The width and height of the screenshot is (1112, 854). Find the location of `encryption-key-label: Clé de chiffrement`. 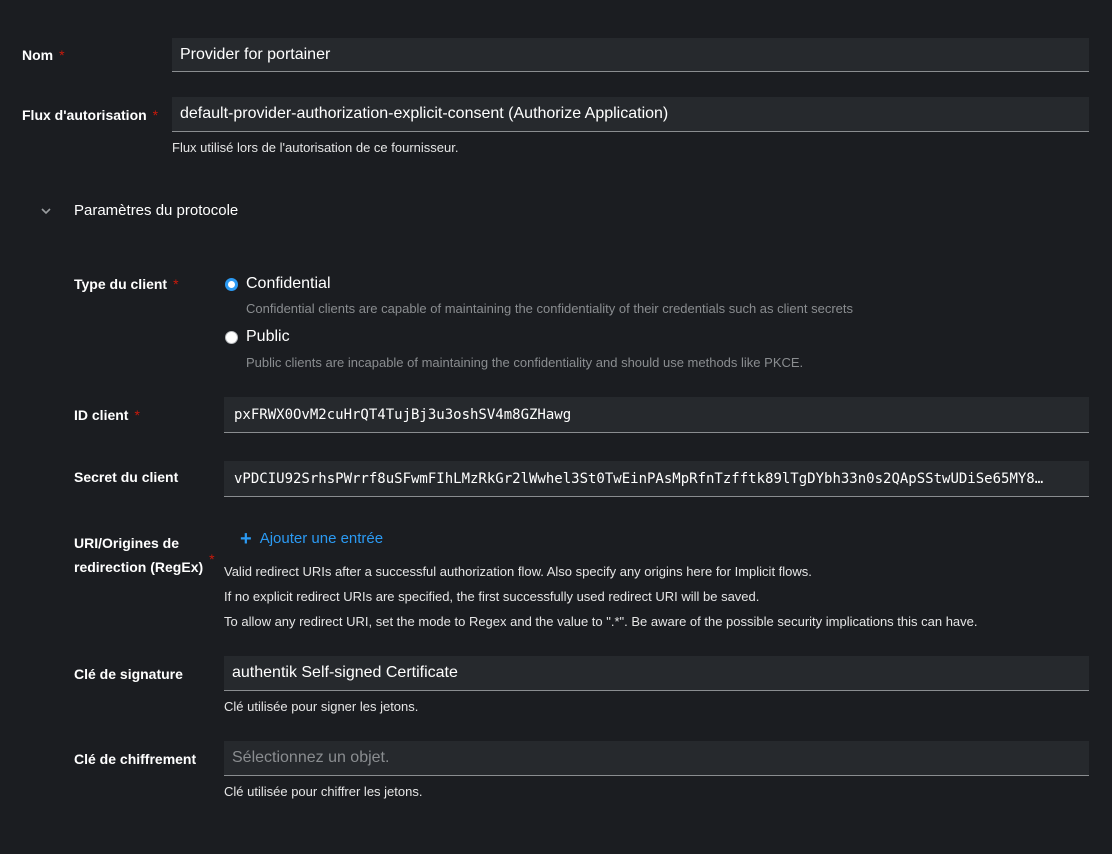

encryption-key-label: Clé de chiffrement is located at coordinates (135, 759).